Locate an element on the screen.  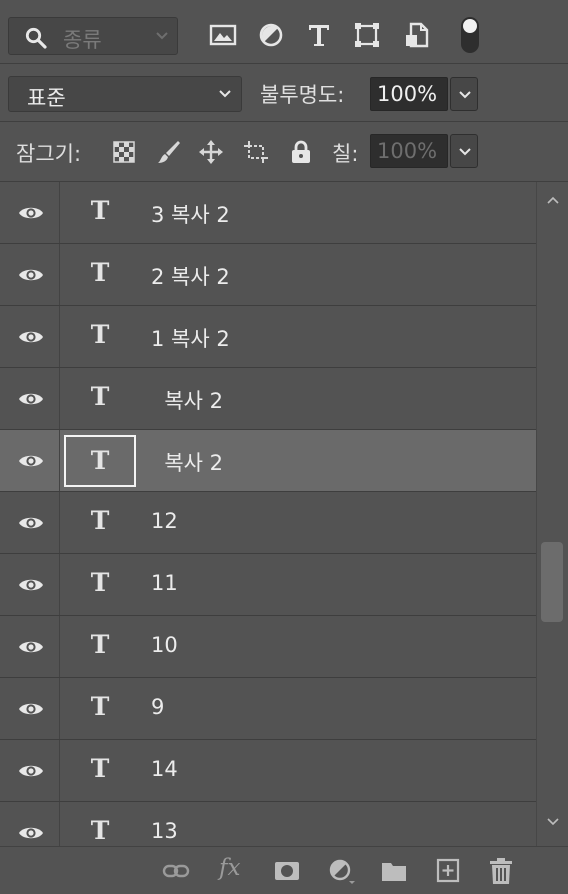
fill-input: 100% is located at coordinates (409, 151).